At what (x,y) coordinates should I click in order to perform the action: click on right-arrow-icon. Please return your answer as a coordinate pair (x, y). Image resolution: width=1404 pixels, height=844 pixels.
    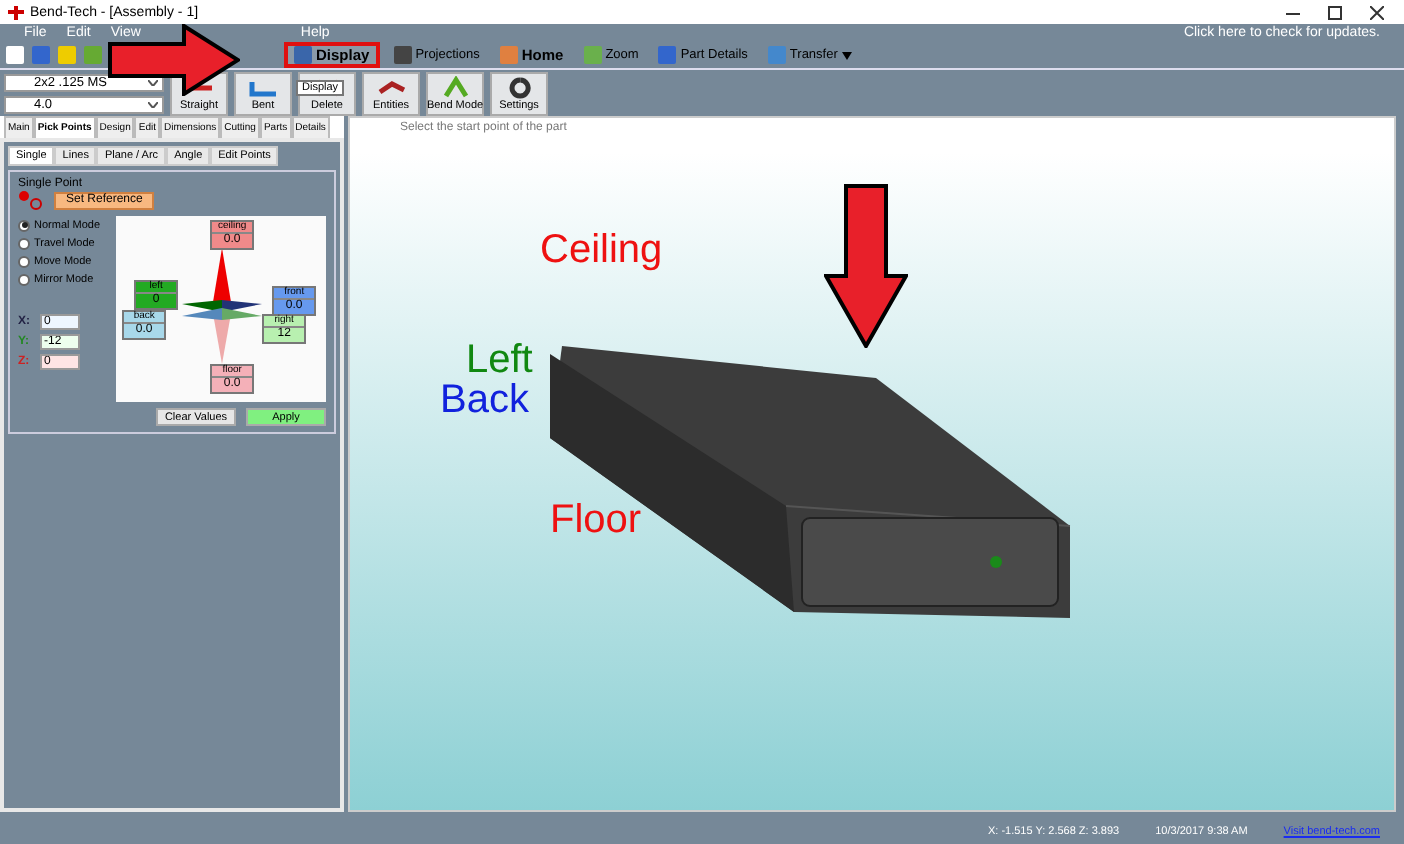
    Looking at the image, I should click on (174, 60).